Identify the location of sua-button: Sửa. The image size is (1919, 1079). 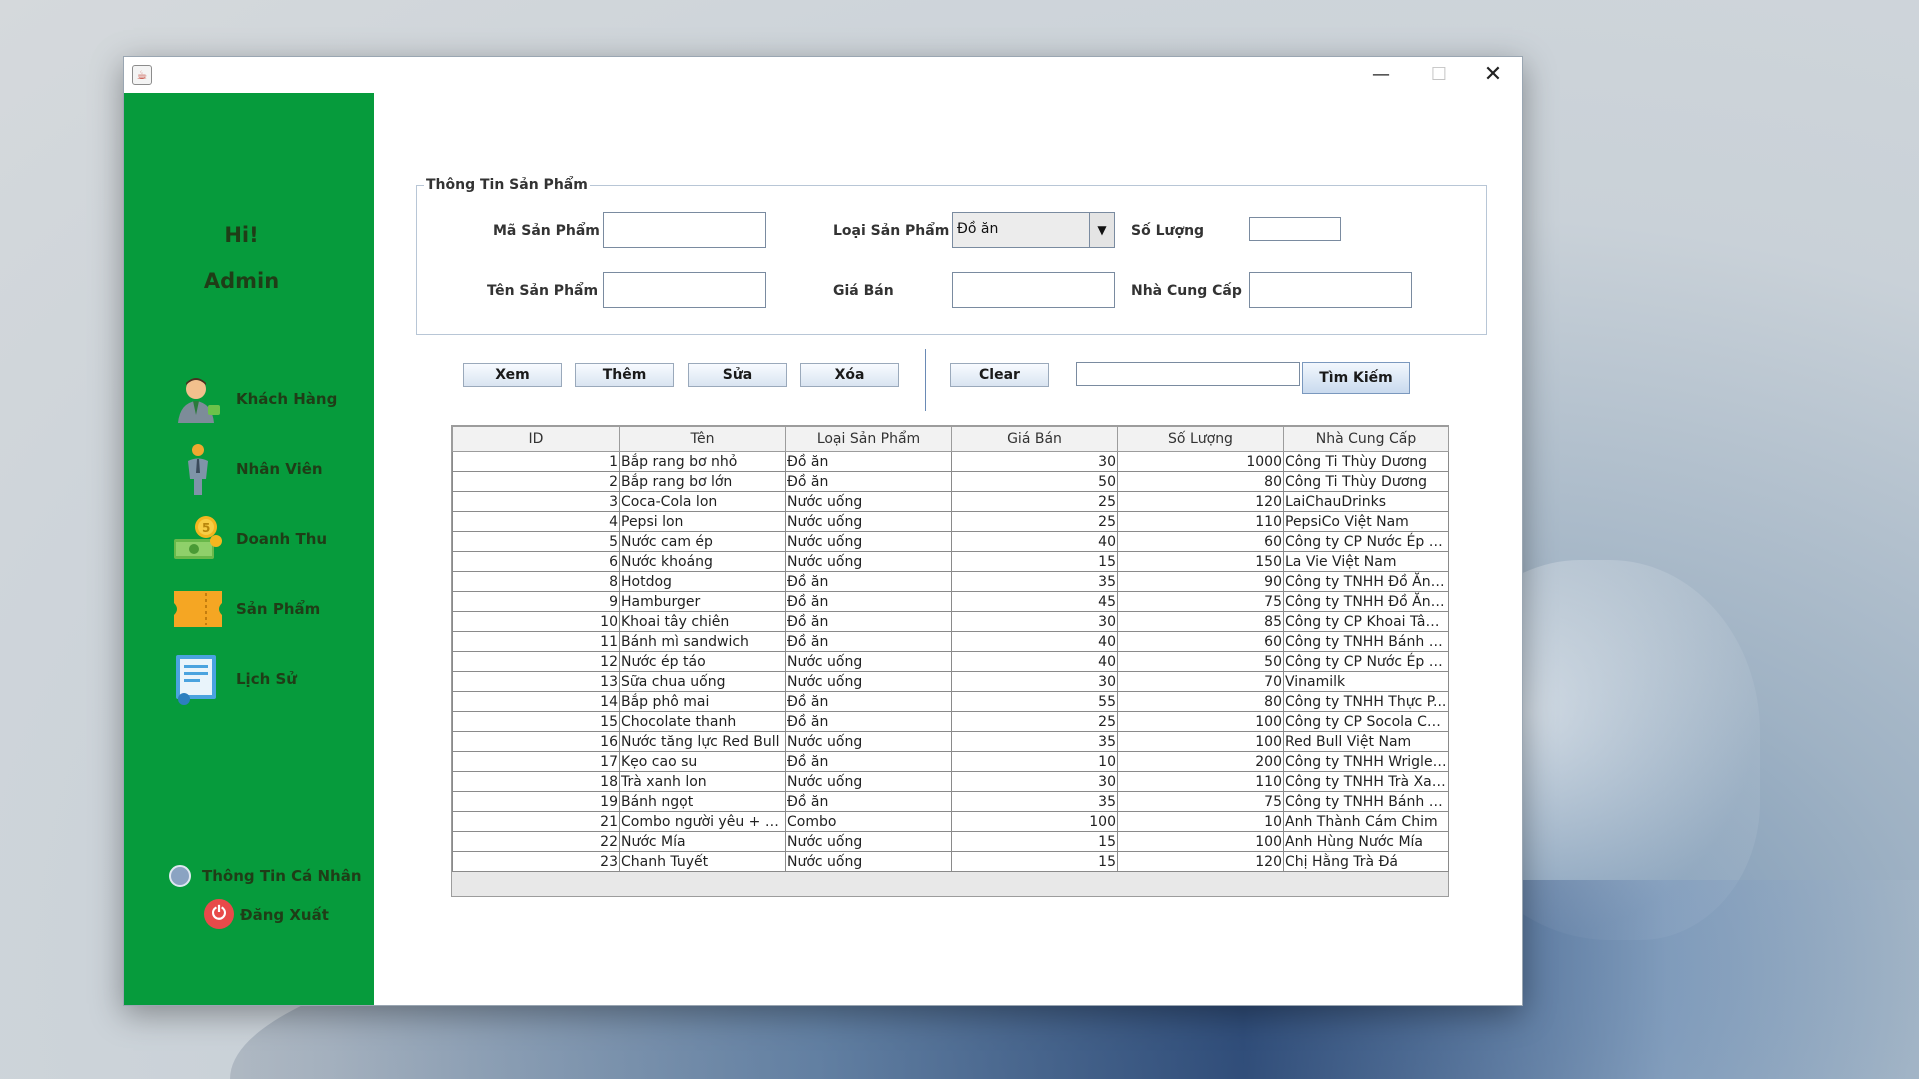
(737, 375).